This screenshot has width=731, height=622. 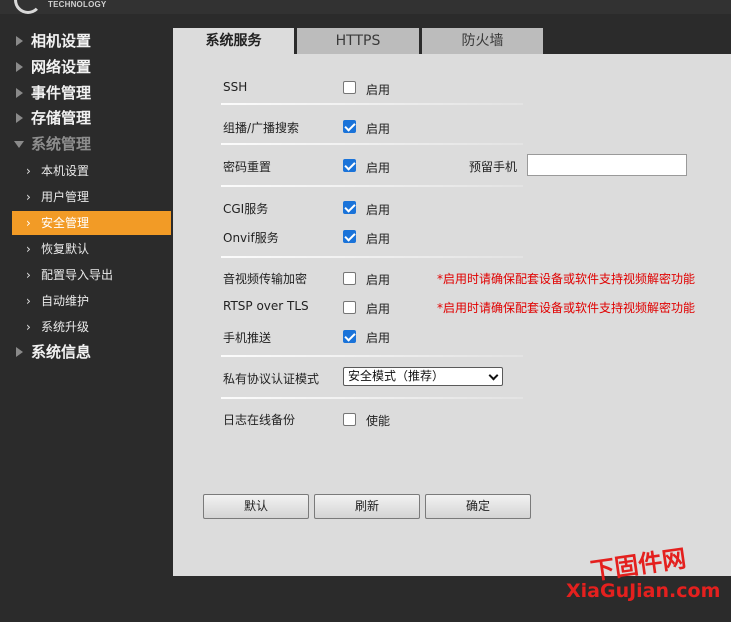 What do you see at coordinates (349, 307) in the screenshot?
I see `rtsp-tls-checkbox` at bounding box center [349, 307].